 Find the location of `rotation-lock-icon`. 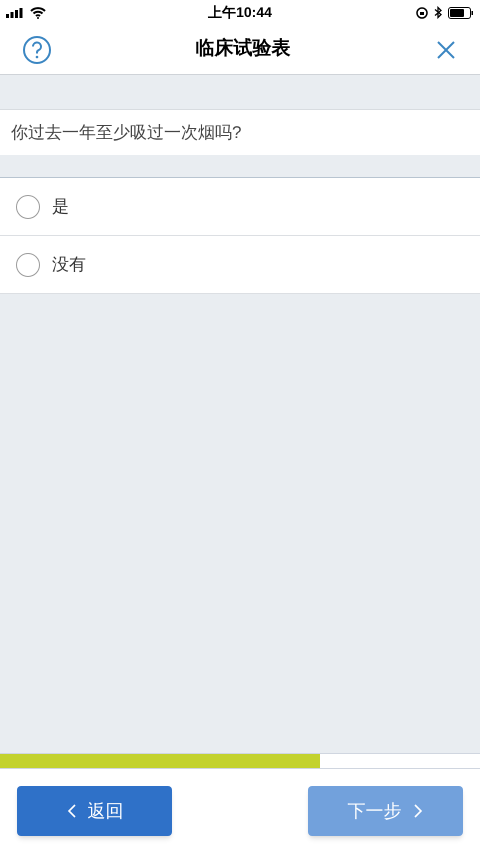

rotation-lock-icon is located at coordinates (422, 12).